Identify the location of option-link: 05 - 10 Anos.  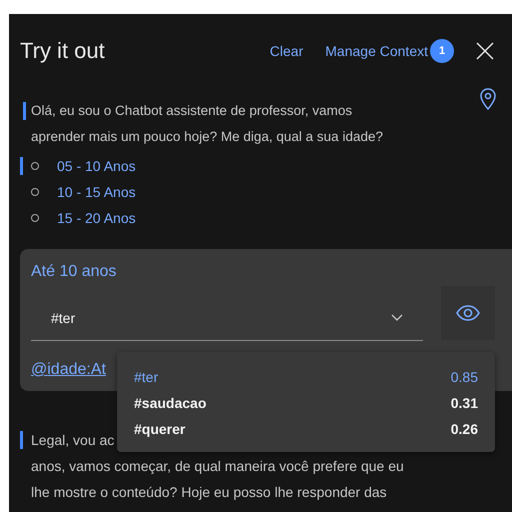
(96, 166).